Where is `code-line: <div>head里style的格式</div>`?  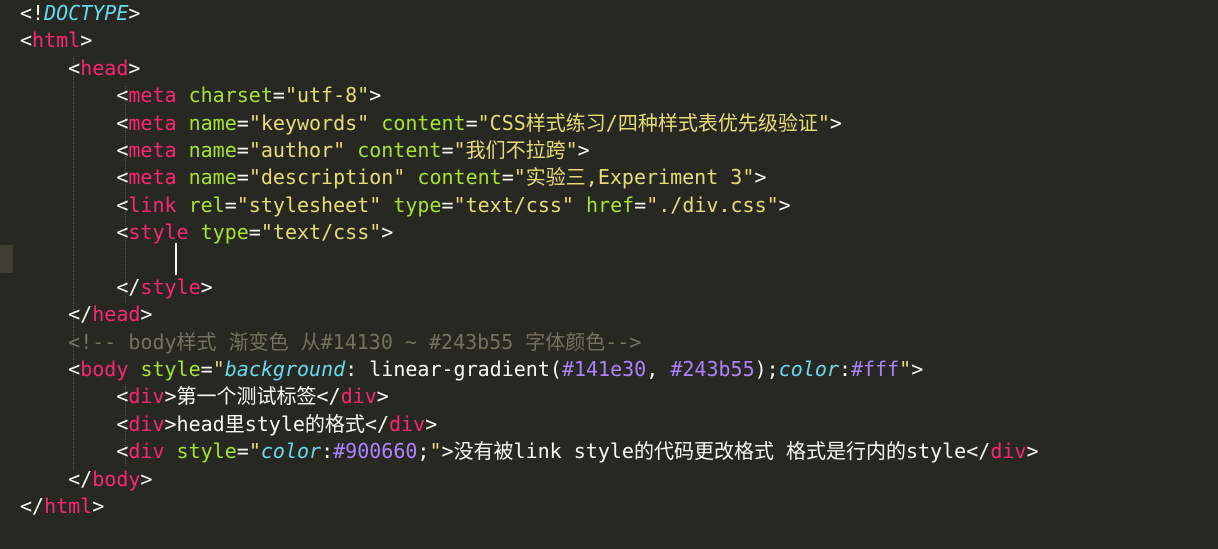 code-line: <div>head里style的格式</div> is located at coordinates (529, 424).